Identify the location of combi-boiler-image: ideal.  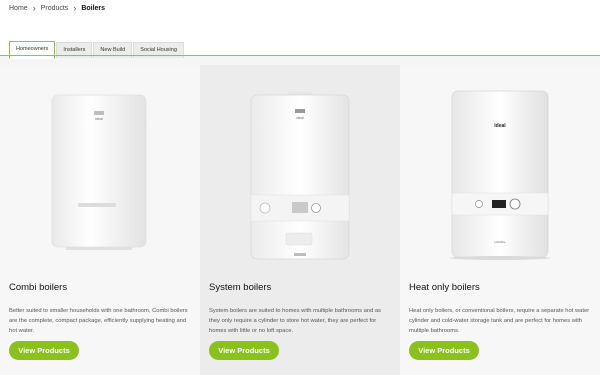
(99, 172).